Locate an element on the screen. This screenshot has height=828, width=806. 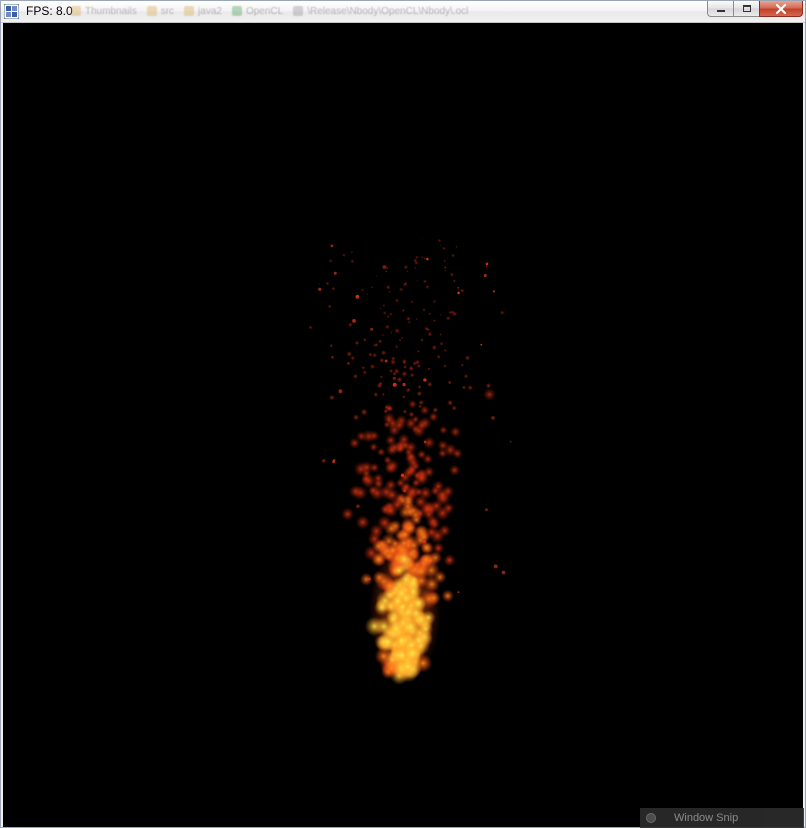
ghost-tab: \Release\Nbody\OpenCL\Nbody\.ocl is located at coordinates (380, 11).